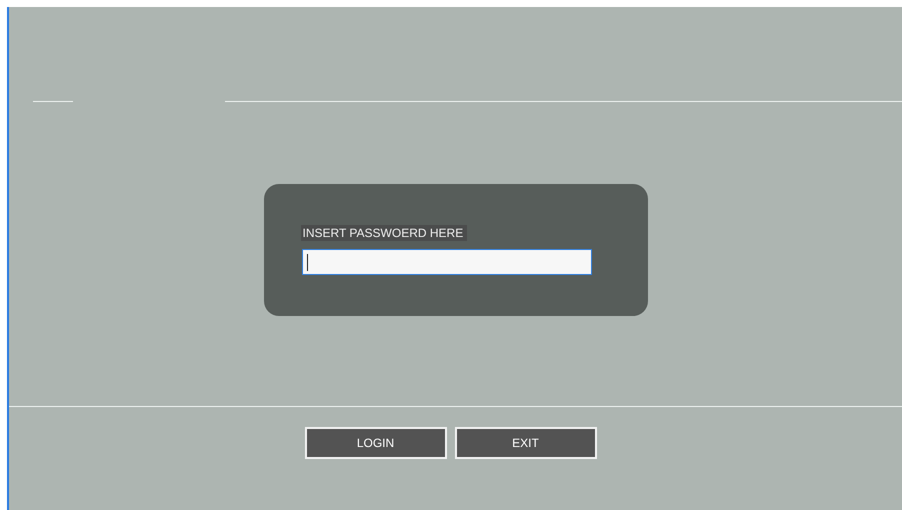 This screenshot has width=902, height=510. Describe the element at coordinates (447, 262) in the screenshot. I see `password-field` at that location.